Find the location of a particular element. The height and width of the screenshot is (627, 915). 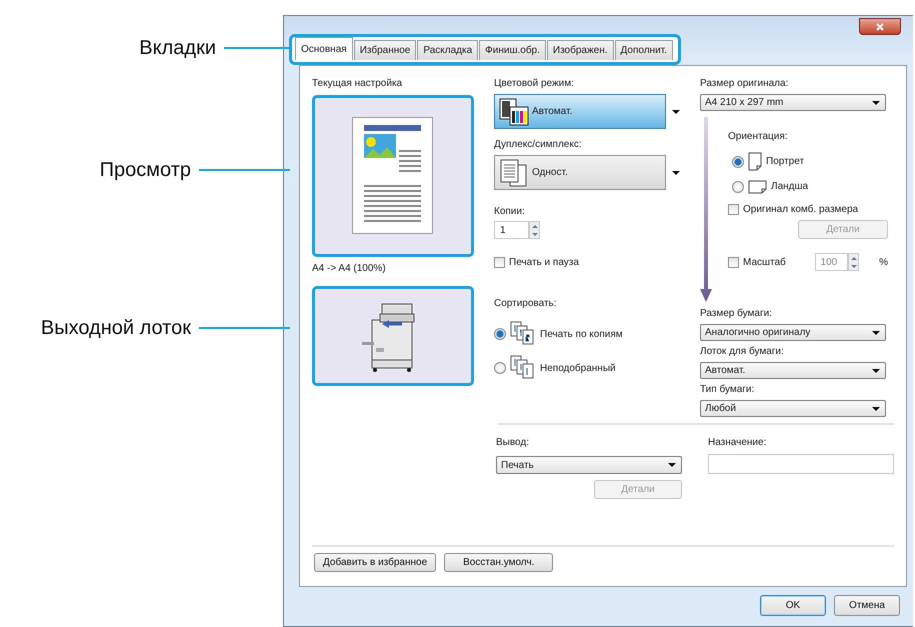

field-label: Цветовой режим: is located at coordinates (534, 84).